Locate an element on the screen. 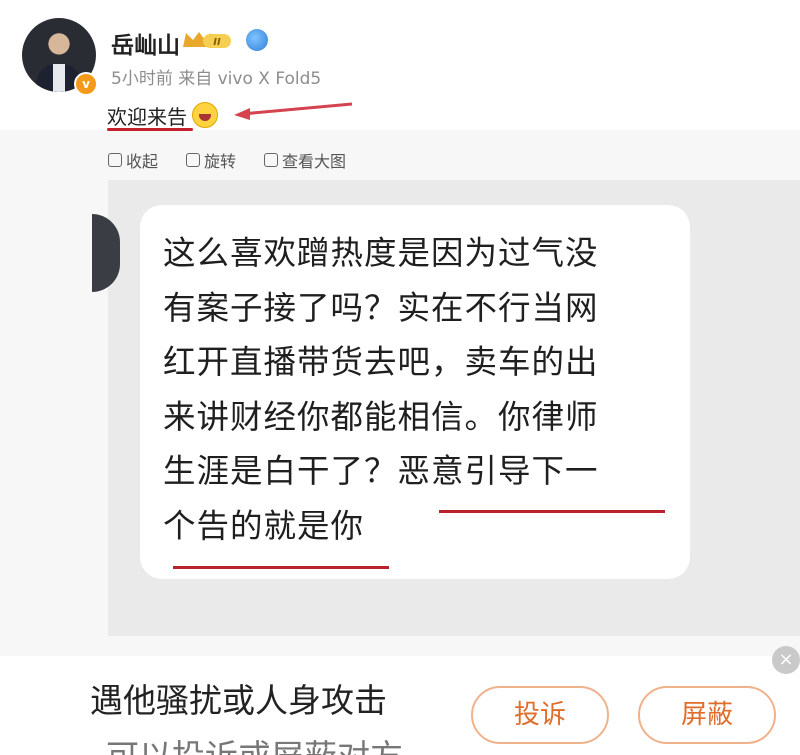 The height and width of the screenshot is (755, 800). message-line: 个告的就是你 is located at coordinates (264, 525).